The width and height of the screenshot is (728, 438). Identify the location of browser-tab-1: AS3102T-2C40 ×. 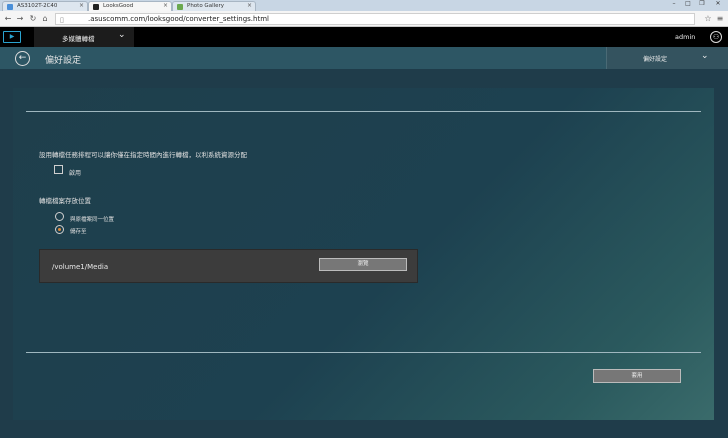
(45, 6).